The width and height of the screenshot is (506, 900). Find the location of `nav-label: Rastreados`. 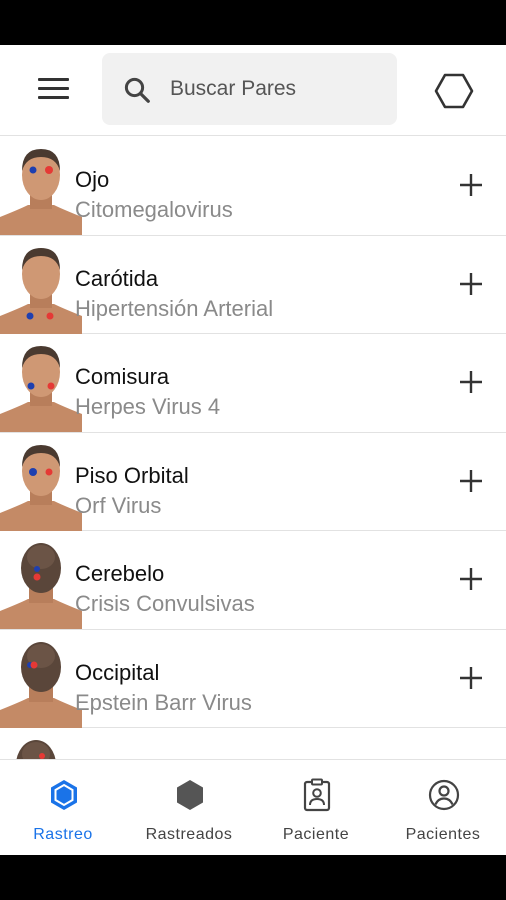

nav-label: Rastreados is located at coordinates (189, 834).